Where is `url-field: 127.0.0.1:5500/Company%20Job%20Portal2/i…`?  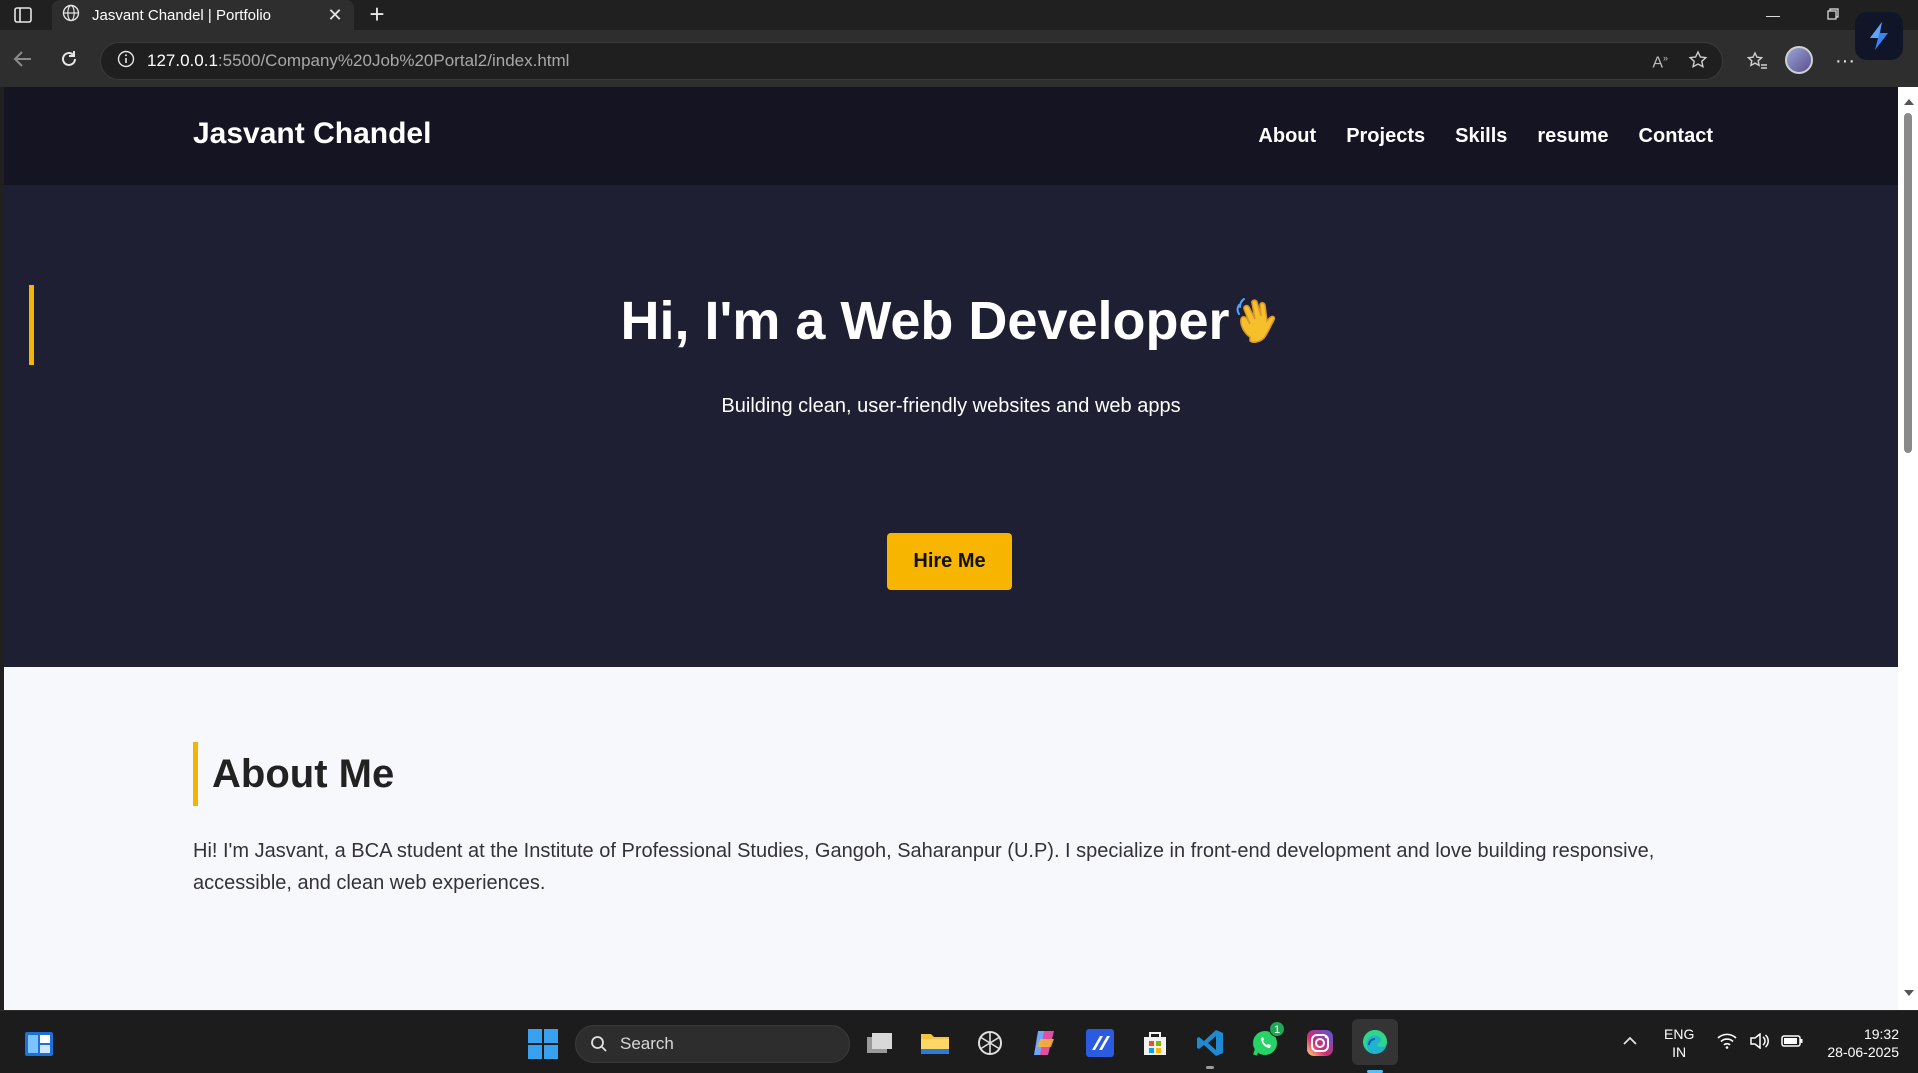
url-field: 127.0.0.1:5500/Company%20Job%20Portal2/i… is located at coordinates (911, 61).